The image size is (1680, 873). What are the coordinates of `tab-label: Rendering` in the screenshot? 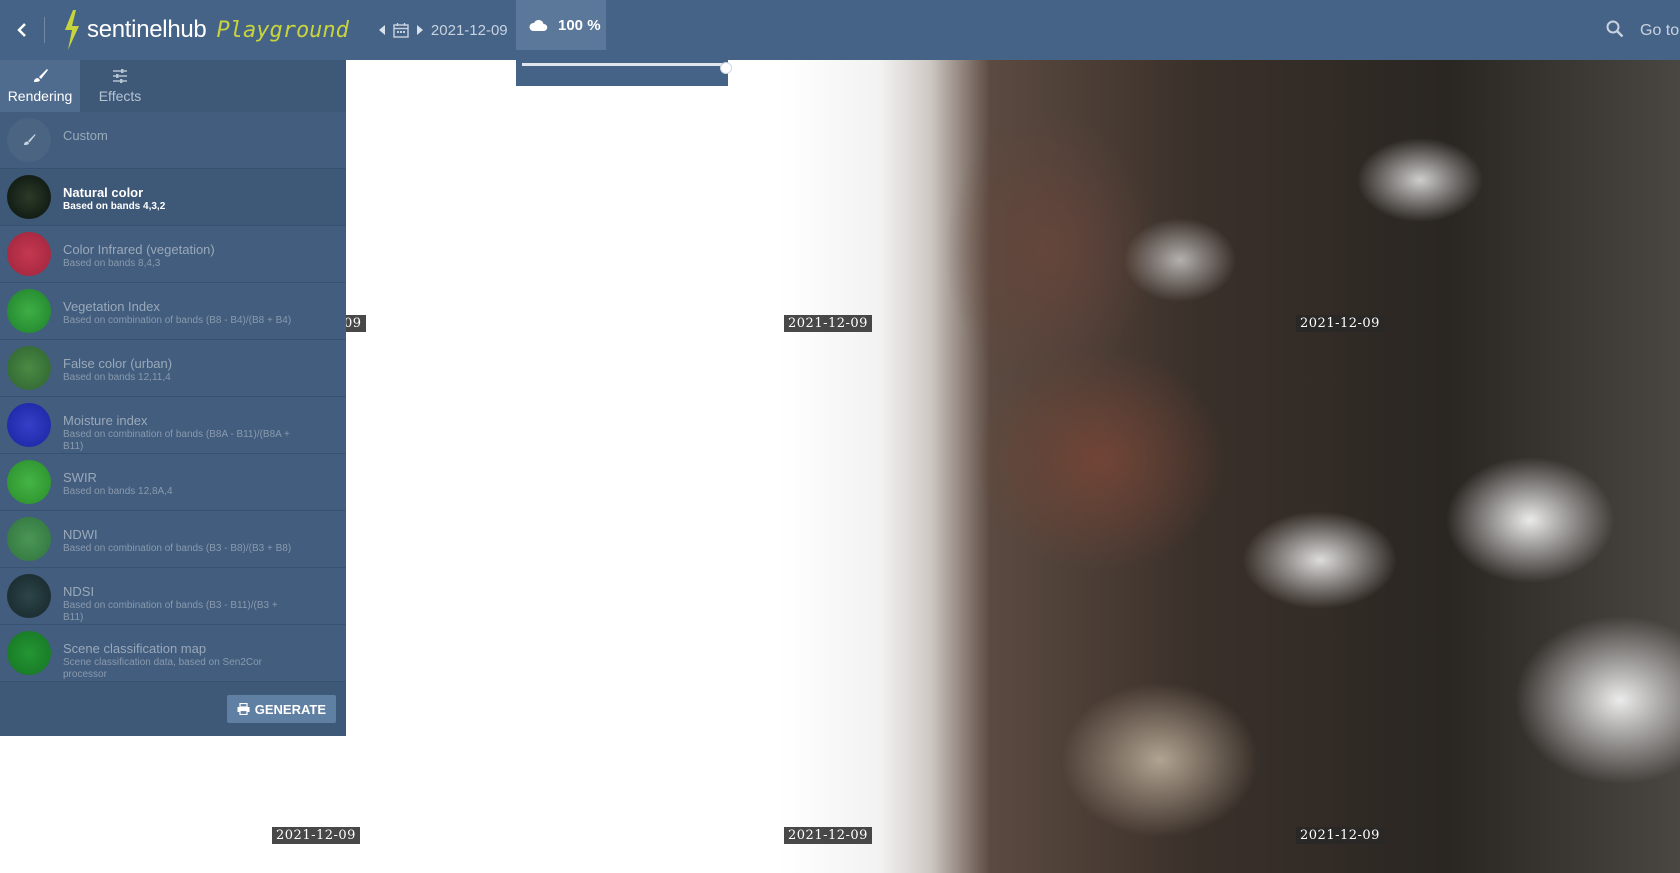 It's located at (40, 96).